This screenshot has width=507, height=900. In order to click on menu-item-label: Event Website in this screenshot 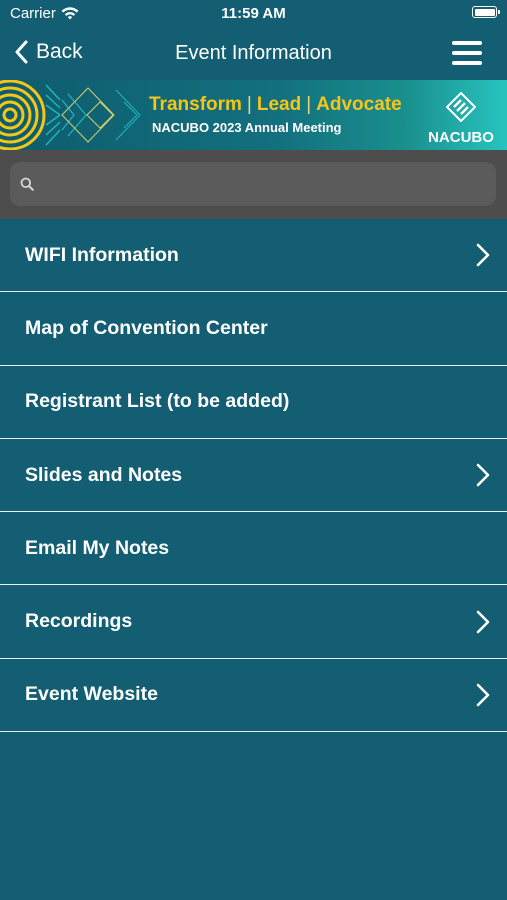, I will do `click(91, 694)`.